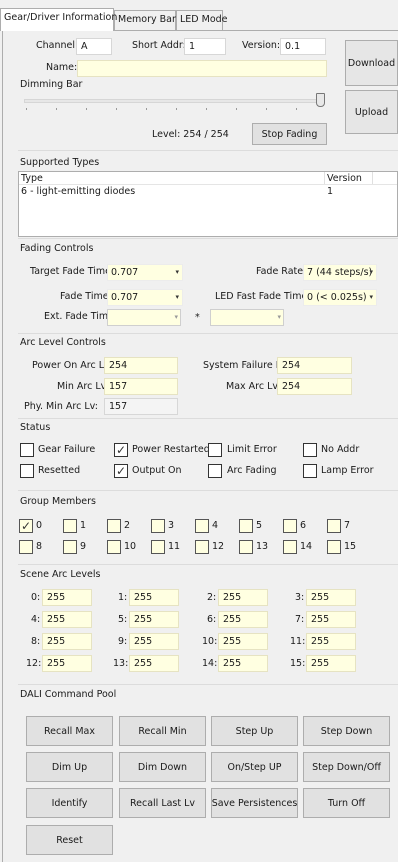 The width and height of the screenshot is (398, 862). I want to click on recall-min-button: Recall Min, so click(162, 731).